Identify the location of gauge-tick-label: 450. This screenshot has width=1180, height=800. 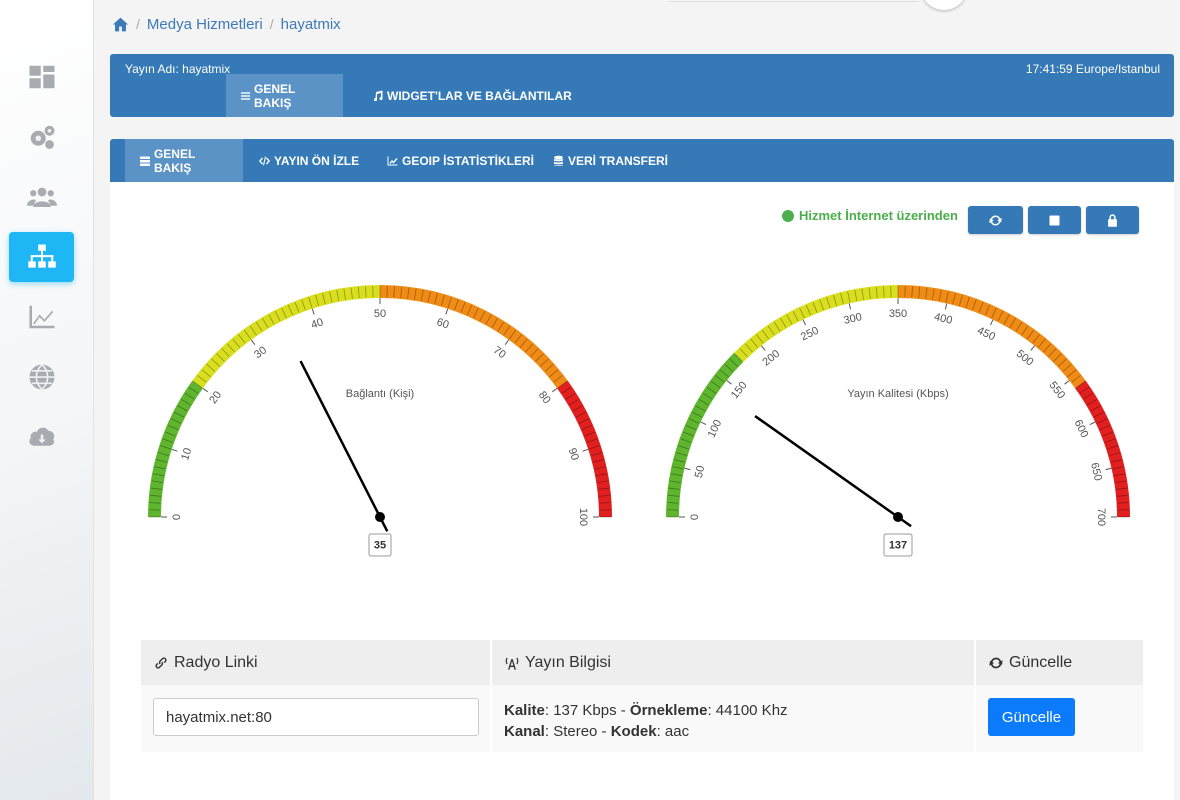
(986, 334).